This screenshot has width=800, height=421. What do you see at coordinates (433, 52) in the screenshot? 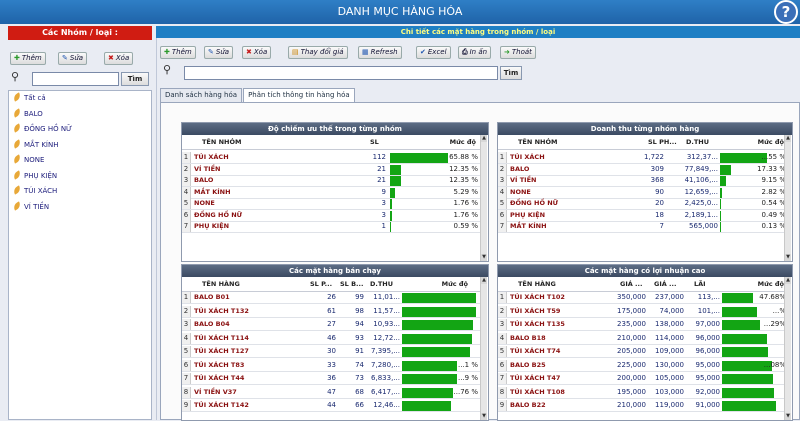
I see `excel-button: ✔ Excel` at bounding box center [433, 52].